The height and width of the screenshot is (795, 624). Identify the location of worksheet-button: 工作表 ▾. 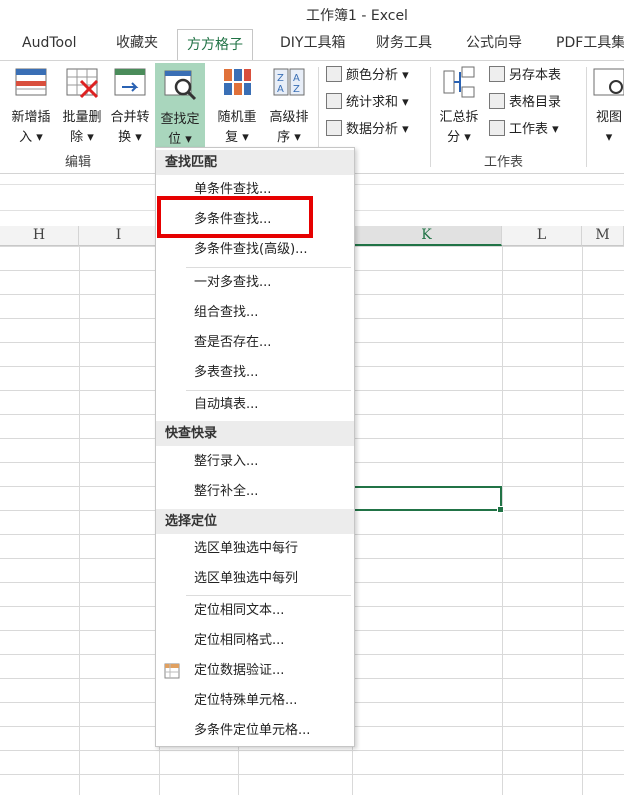
(524, 130).